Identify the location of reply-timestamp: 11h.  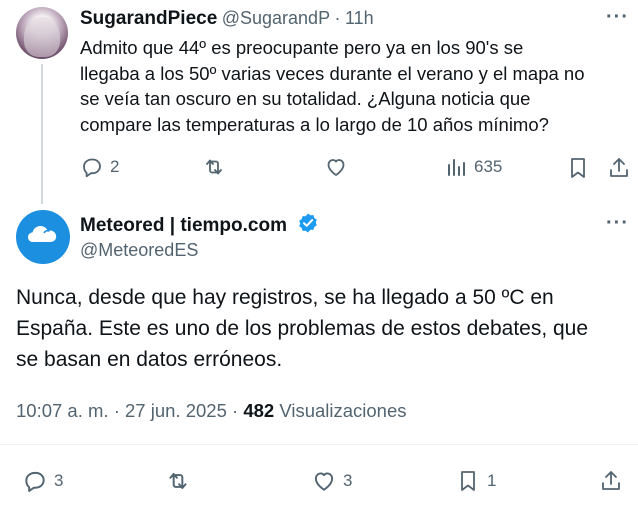
(359, 18).